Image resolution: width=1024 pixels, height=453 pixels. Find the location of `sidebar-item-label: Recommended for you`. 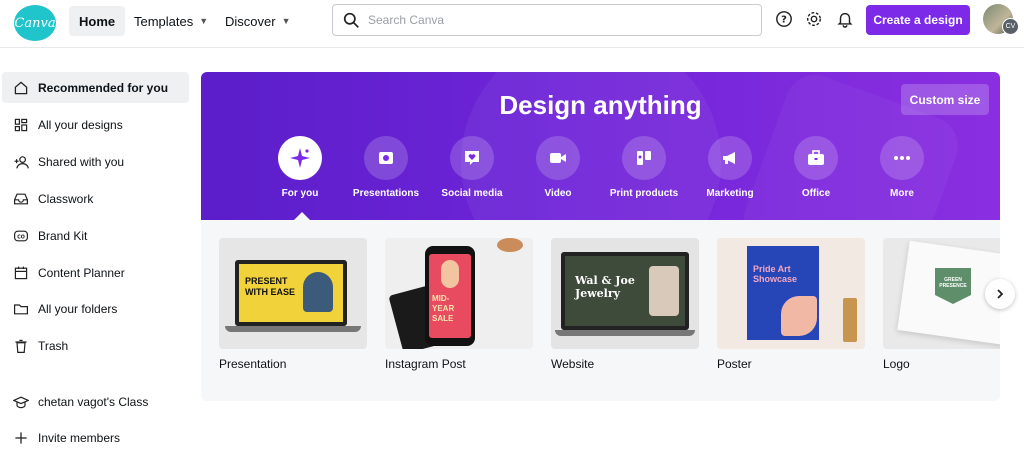

sidebar-item-label: Recommended for you is located at coordinates (103, 87).